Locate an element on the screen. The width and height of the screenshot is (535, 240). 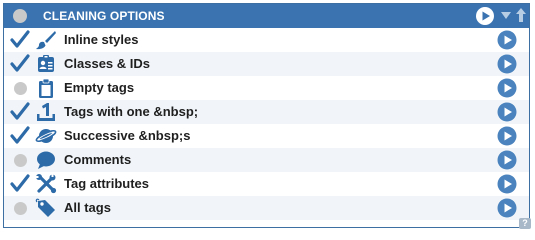
option-label: Successive &nbsp;s is located at coordinates (127, 135).